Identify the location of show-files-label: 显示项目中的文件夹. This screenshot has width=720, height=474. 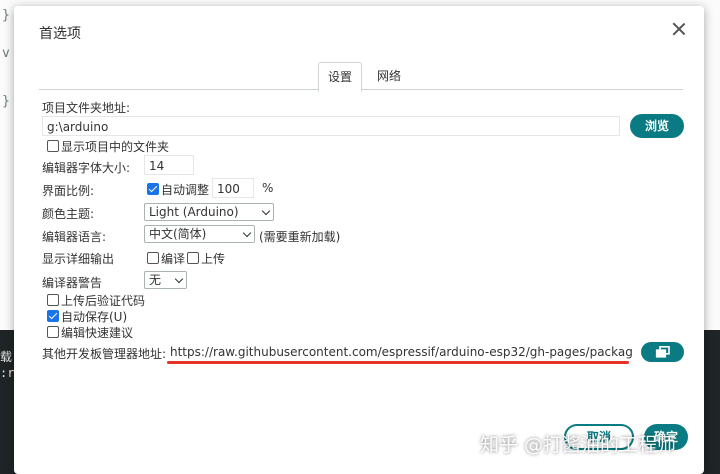
(115, 147).